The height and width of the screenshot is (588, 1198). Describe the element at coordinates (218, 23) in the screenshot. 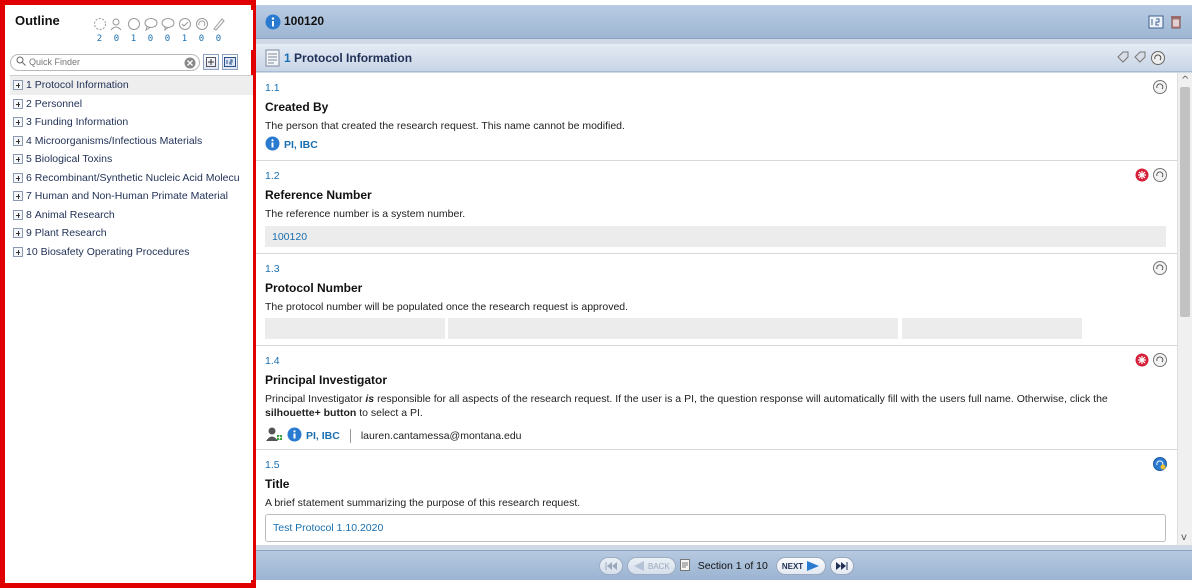

I see `pen-icon` at that location.